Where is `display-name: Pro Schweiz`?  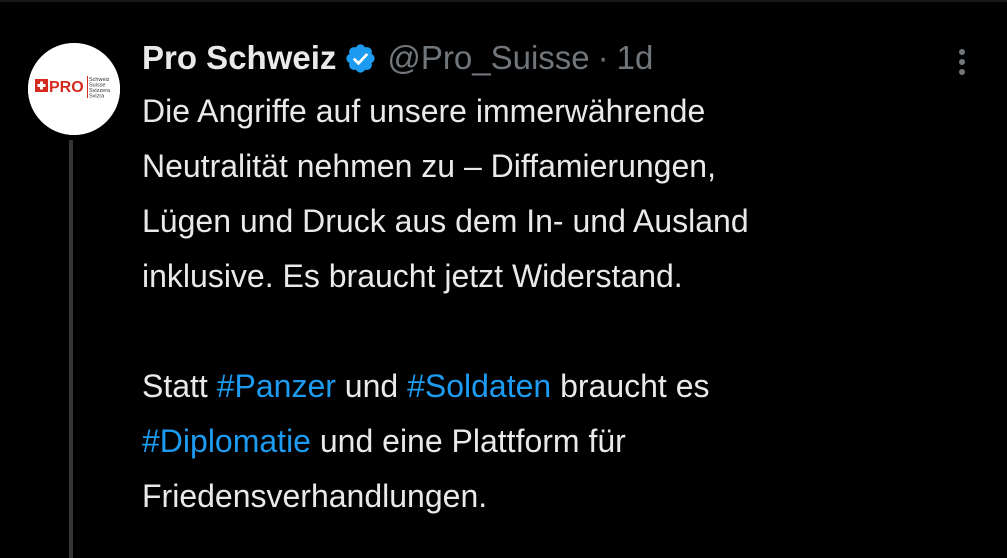
display-name: Pro Schweiz is located at coordinates (239, 58).